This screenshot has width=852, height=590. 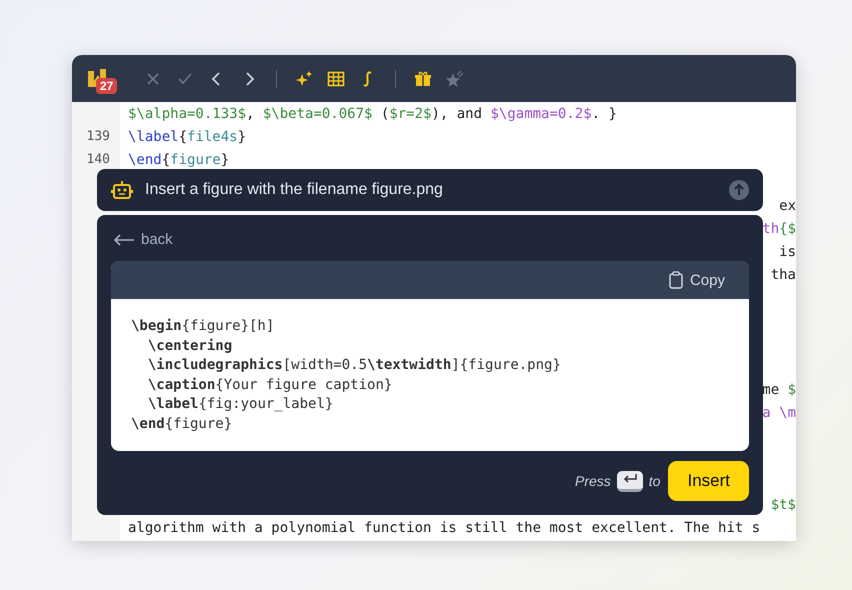 I want to click on back-button: back, so click(x=143, y=239).